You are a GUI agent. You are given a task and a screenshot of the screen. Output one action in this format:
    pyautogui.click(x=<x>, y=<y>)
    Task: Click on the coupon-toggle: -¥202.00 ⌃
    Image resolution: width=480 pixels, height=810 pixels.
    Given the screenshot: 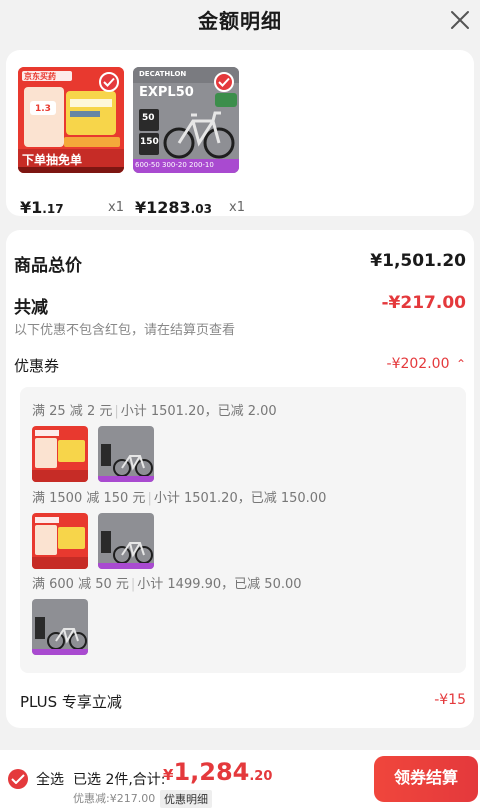 What is the action you would take?
    pyautogui.click(x=426, y=364)
    